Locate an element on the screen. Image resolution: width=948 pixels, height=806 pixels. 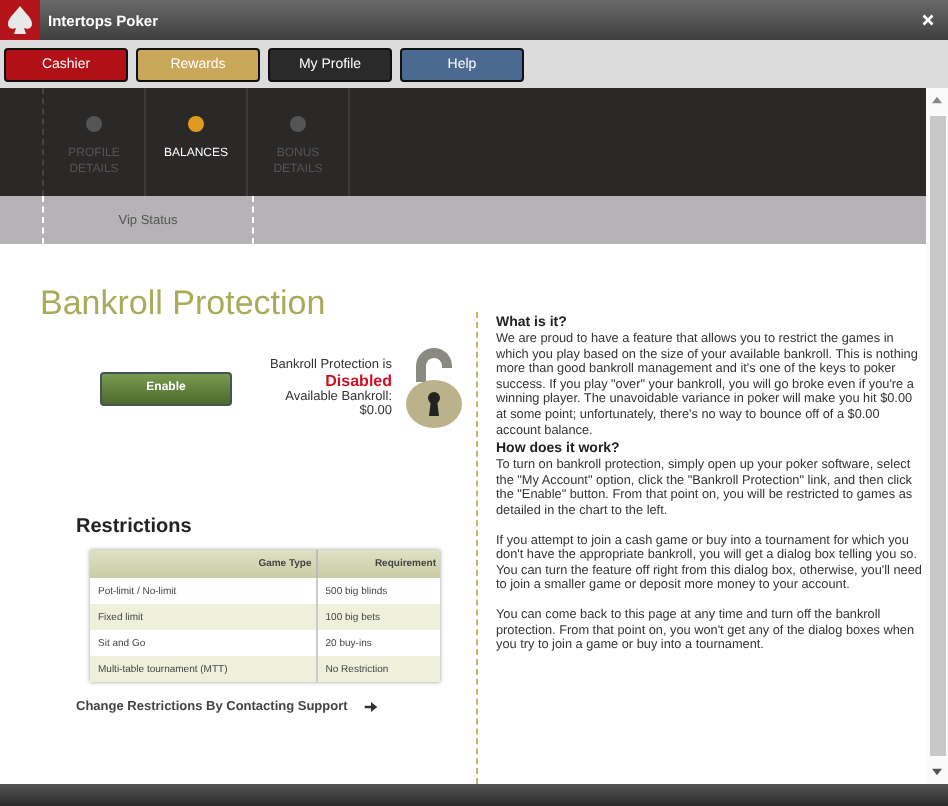
arrow-icon is located at coordinates (370, 707).